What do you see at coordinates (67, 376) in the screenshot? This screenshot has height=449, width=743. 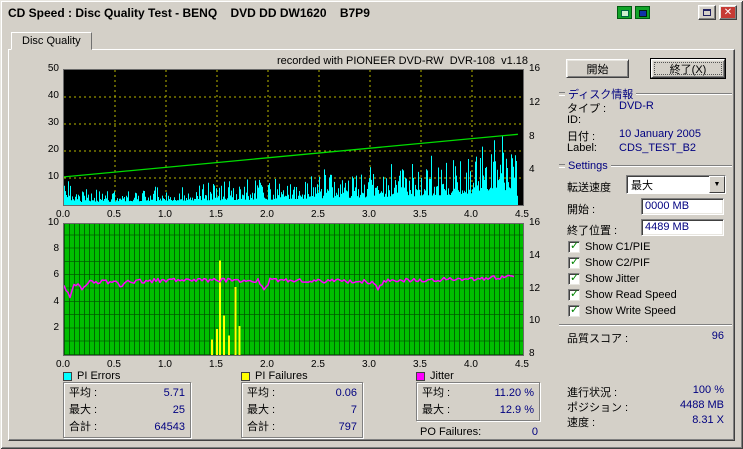 I see `pi-errors-swatch` at bounding box center [67, 376].